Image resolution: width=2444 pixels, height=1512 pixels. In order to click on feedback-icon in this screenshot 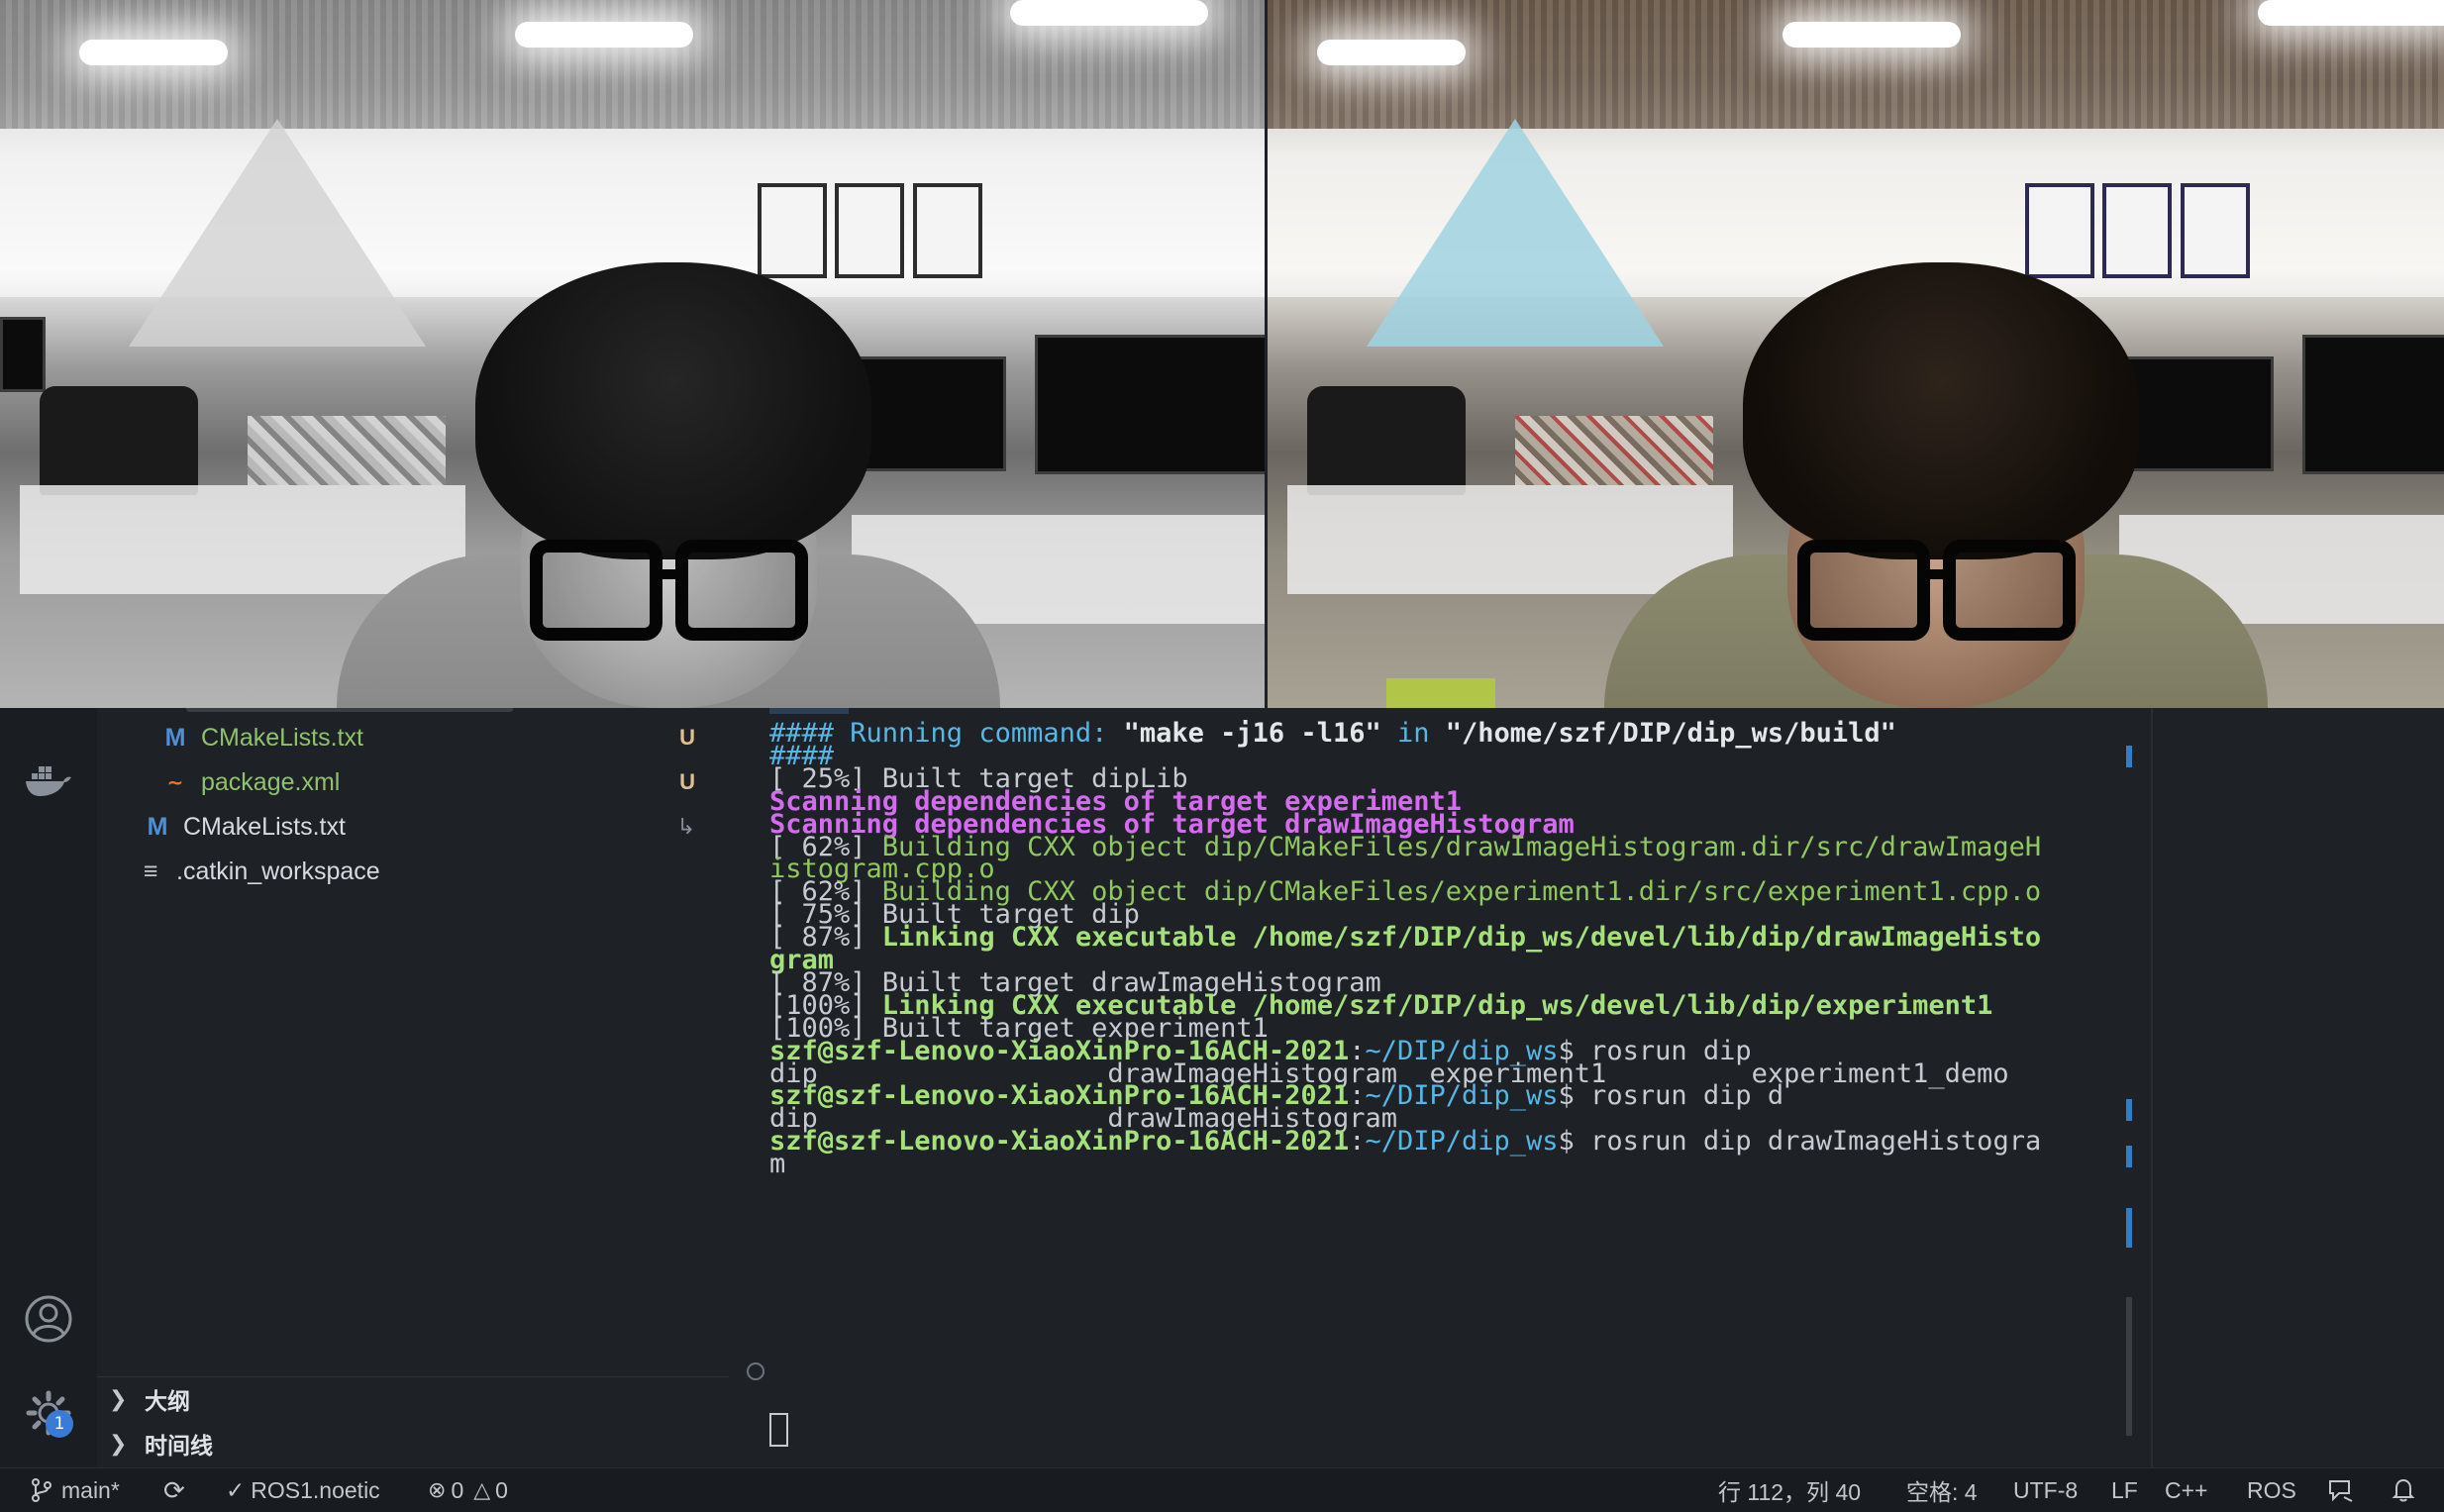, I will do `click(2341, 1490)`.